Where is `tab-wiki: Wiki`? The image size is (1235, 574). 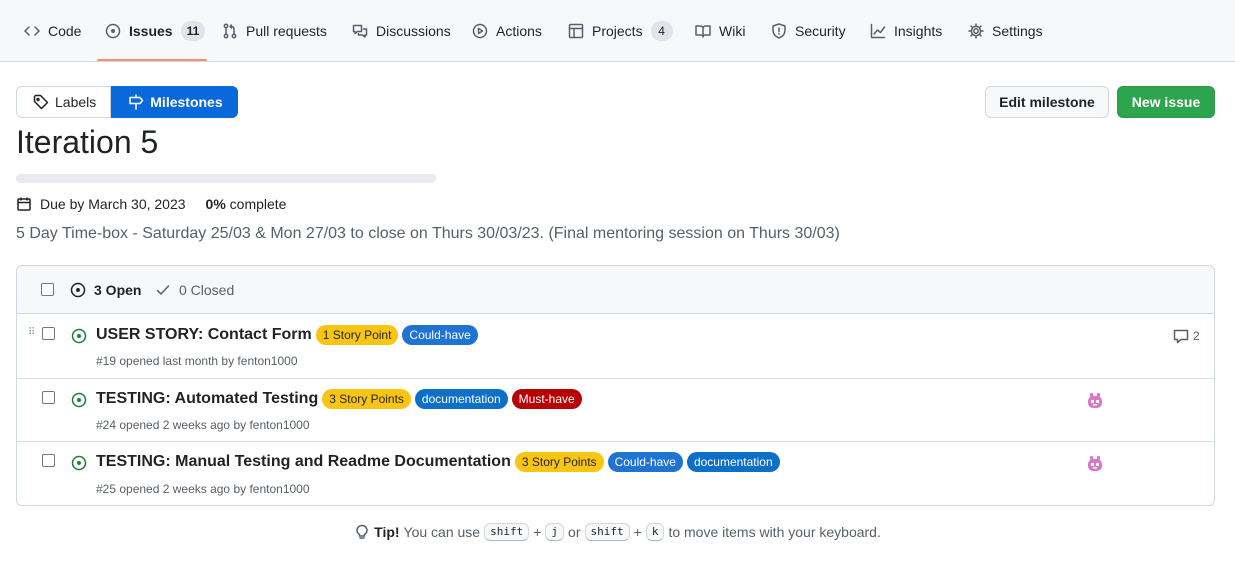 tab-wiki: Wiki is located at coordinates (720, 31).